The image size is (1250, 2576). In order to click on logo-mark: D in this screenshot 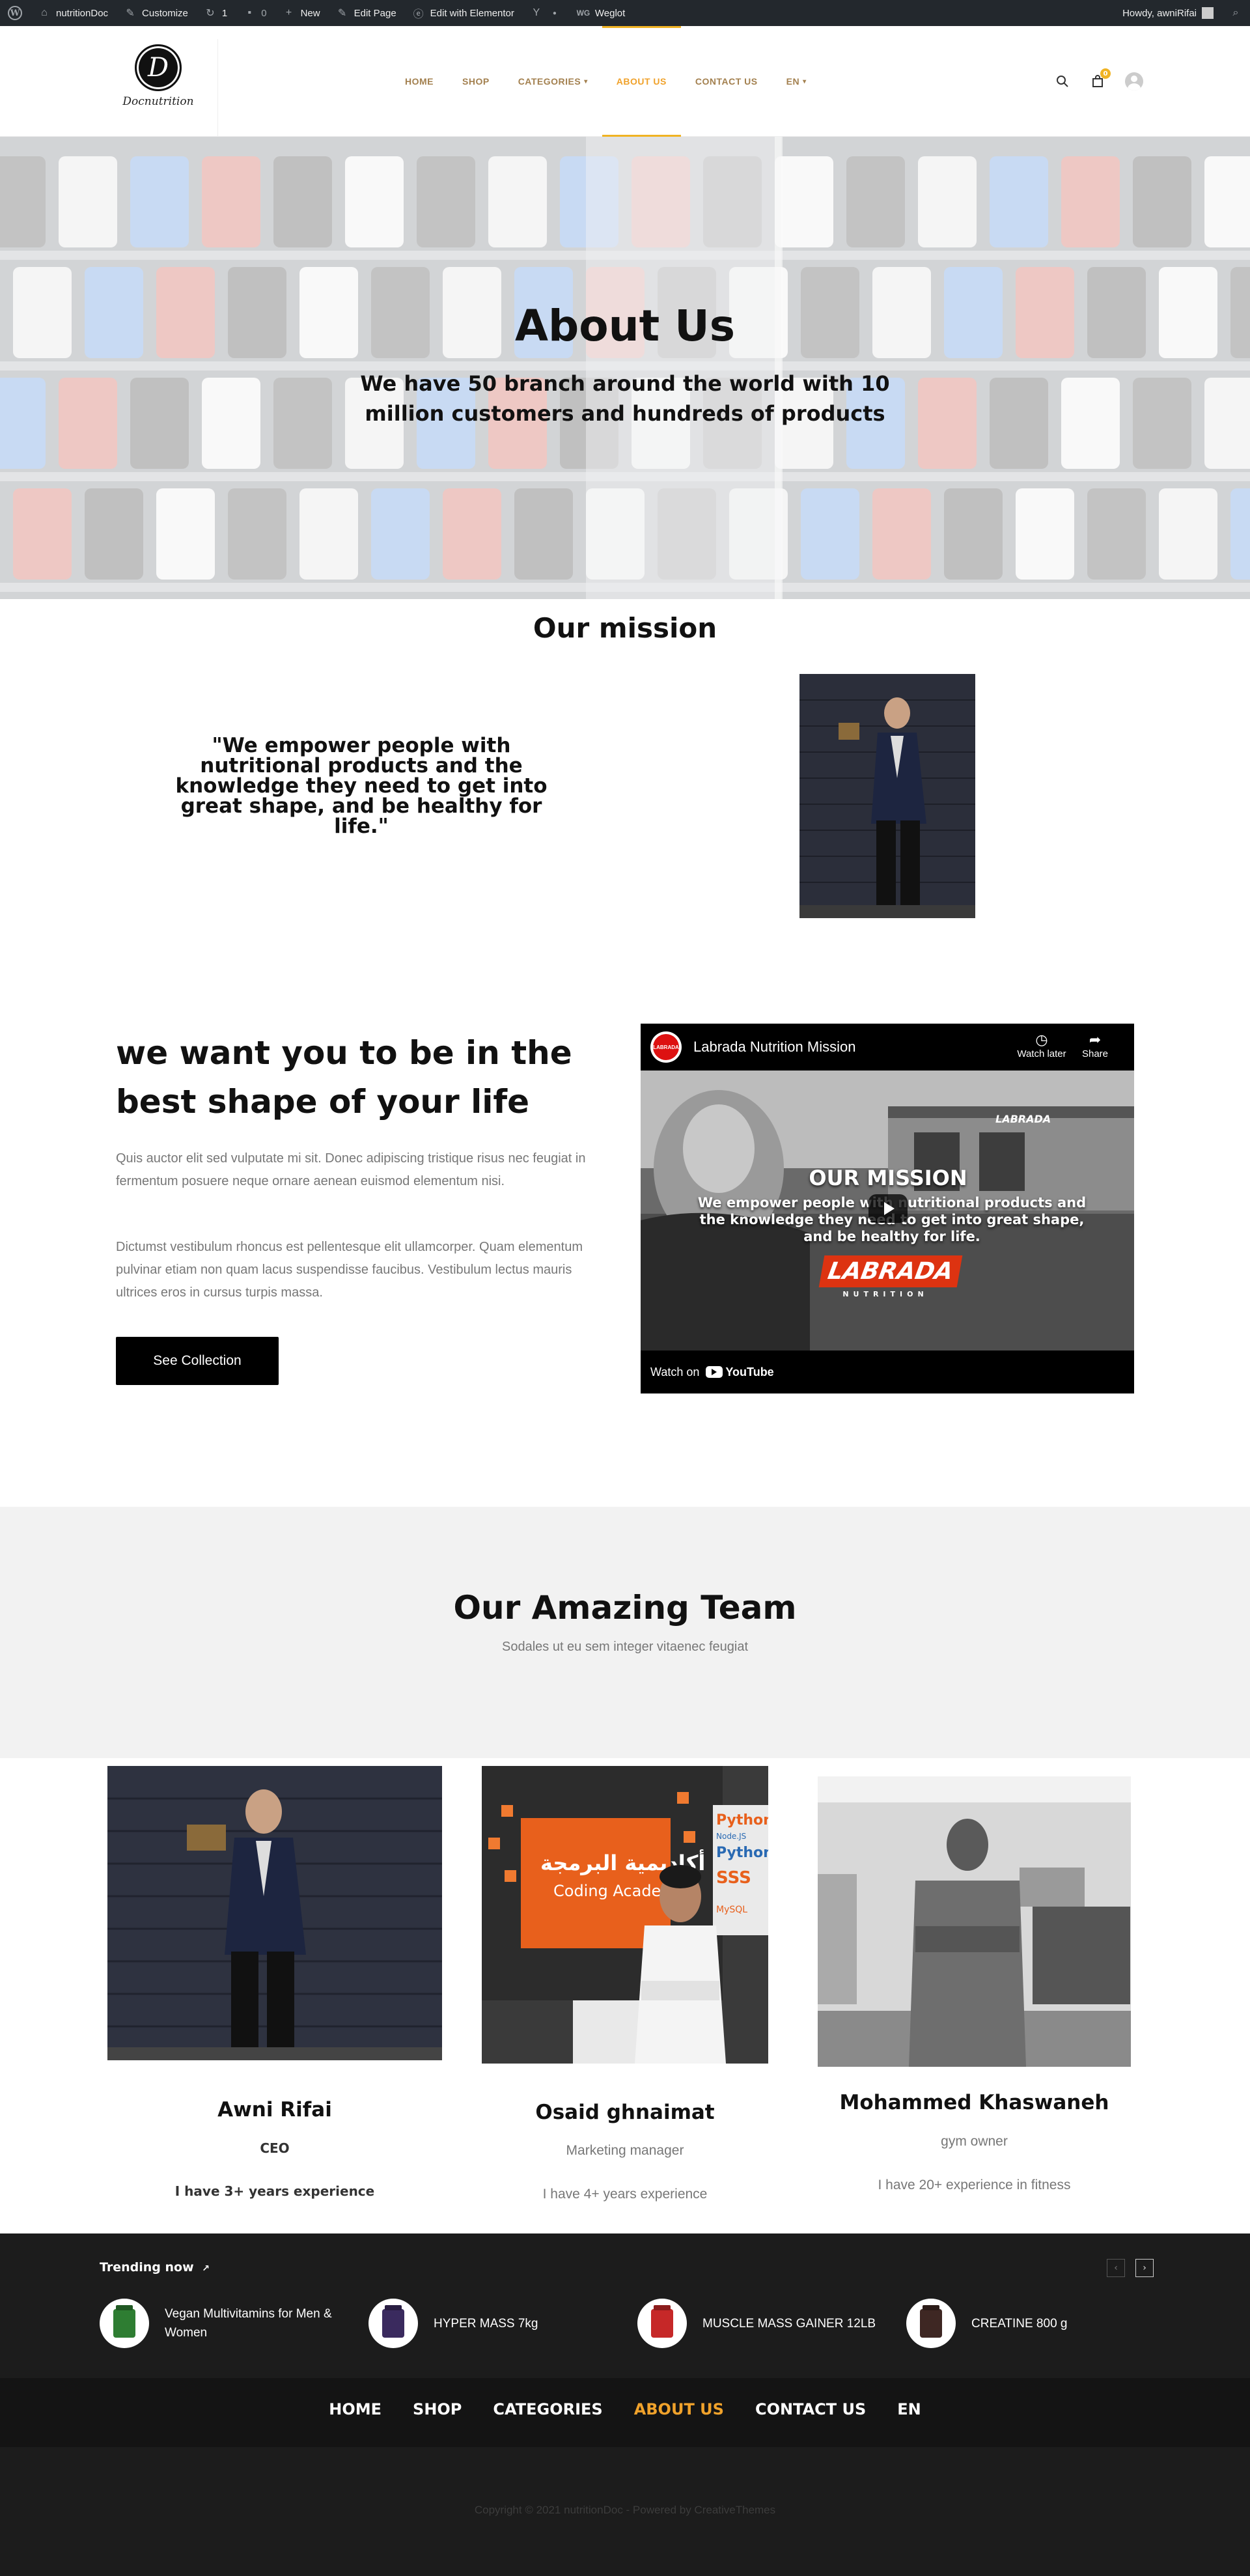, I will do `click(158, 68)`.